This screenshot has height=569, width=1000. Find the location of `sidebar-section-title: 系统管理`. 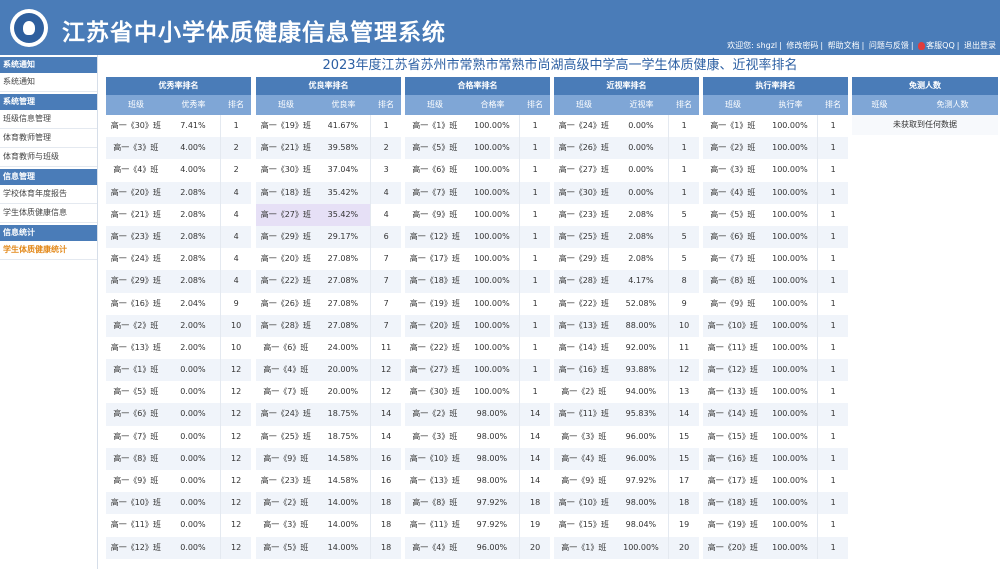

sidebar-section-title: 系统管理 is located at coordinates (48, 102).